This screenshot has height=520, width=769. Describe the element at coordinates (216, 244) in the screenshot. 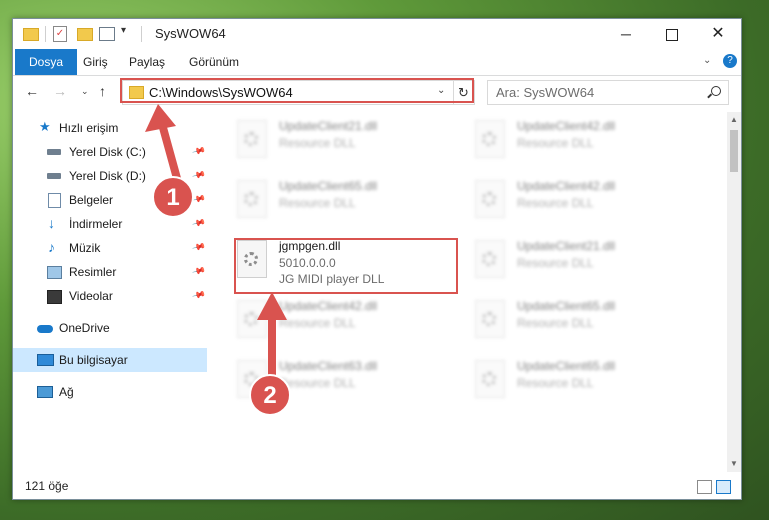

I see `annotation-arrows` at that location.